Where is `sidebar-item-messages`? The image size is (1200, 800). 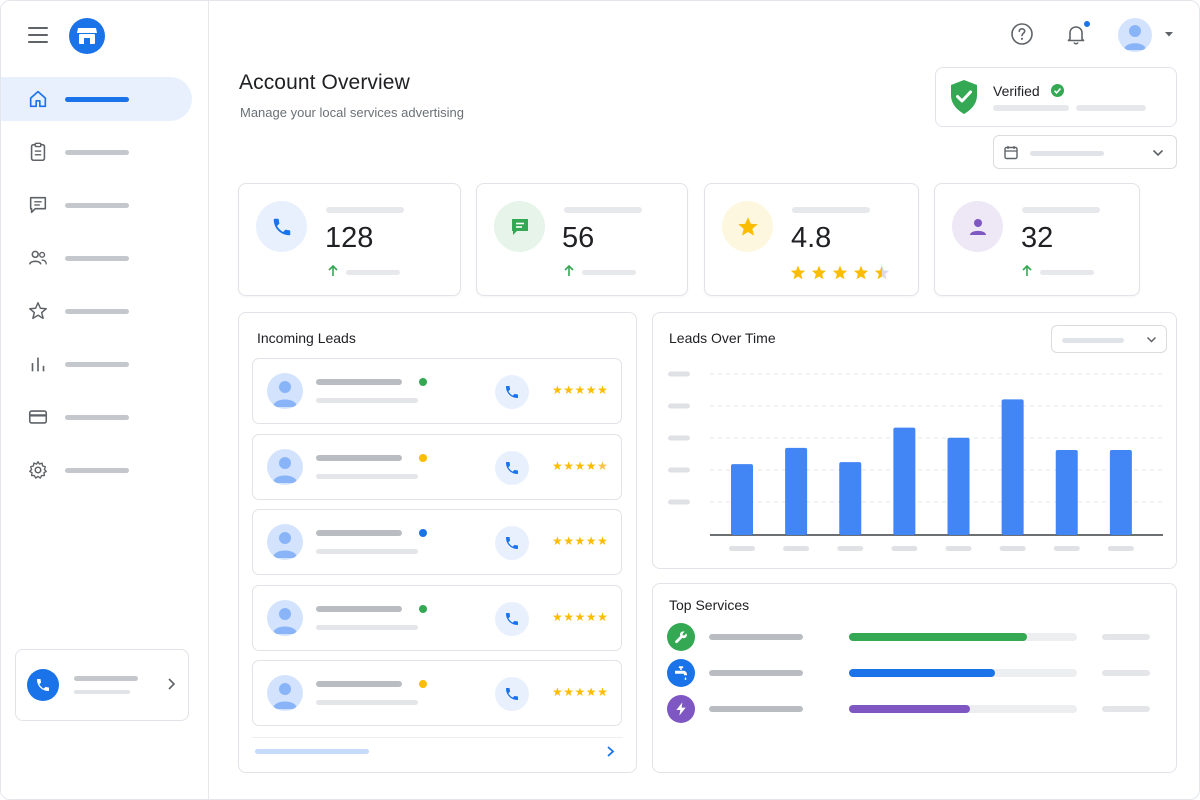
sidebar-item-messages is located at coordinates (105, 205).